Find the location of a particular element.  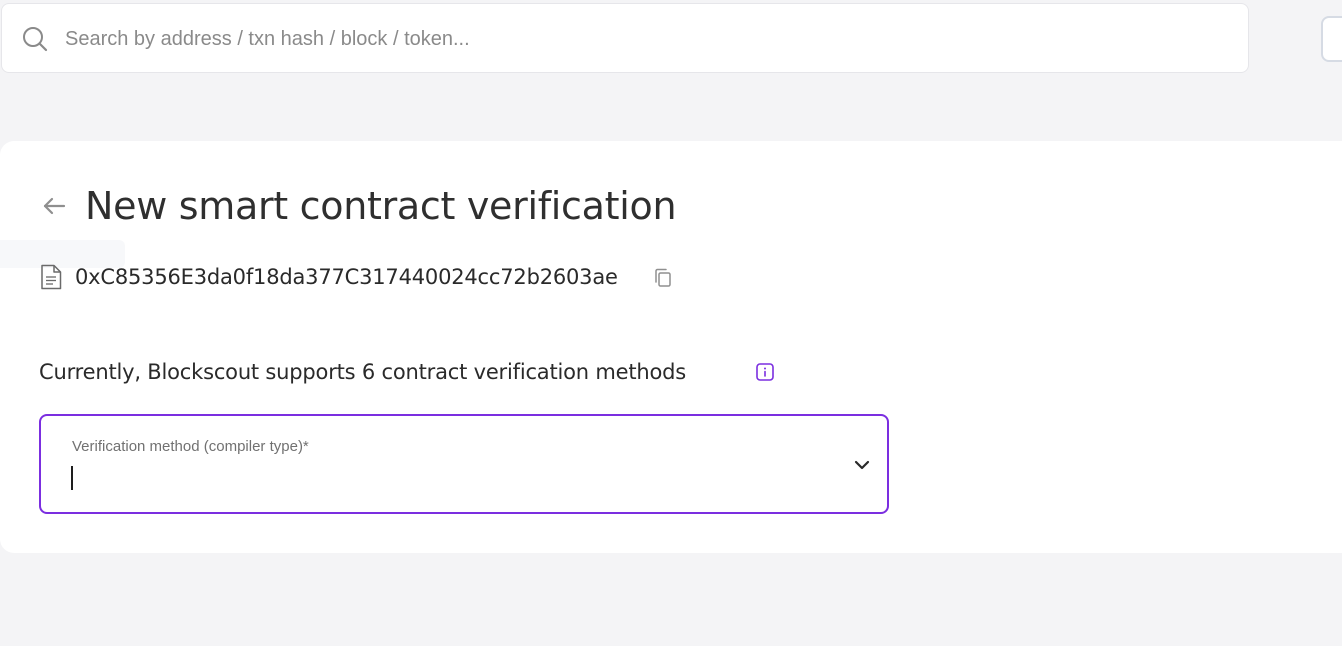

info-icon is located at coordinates (765, 372).